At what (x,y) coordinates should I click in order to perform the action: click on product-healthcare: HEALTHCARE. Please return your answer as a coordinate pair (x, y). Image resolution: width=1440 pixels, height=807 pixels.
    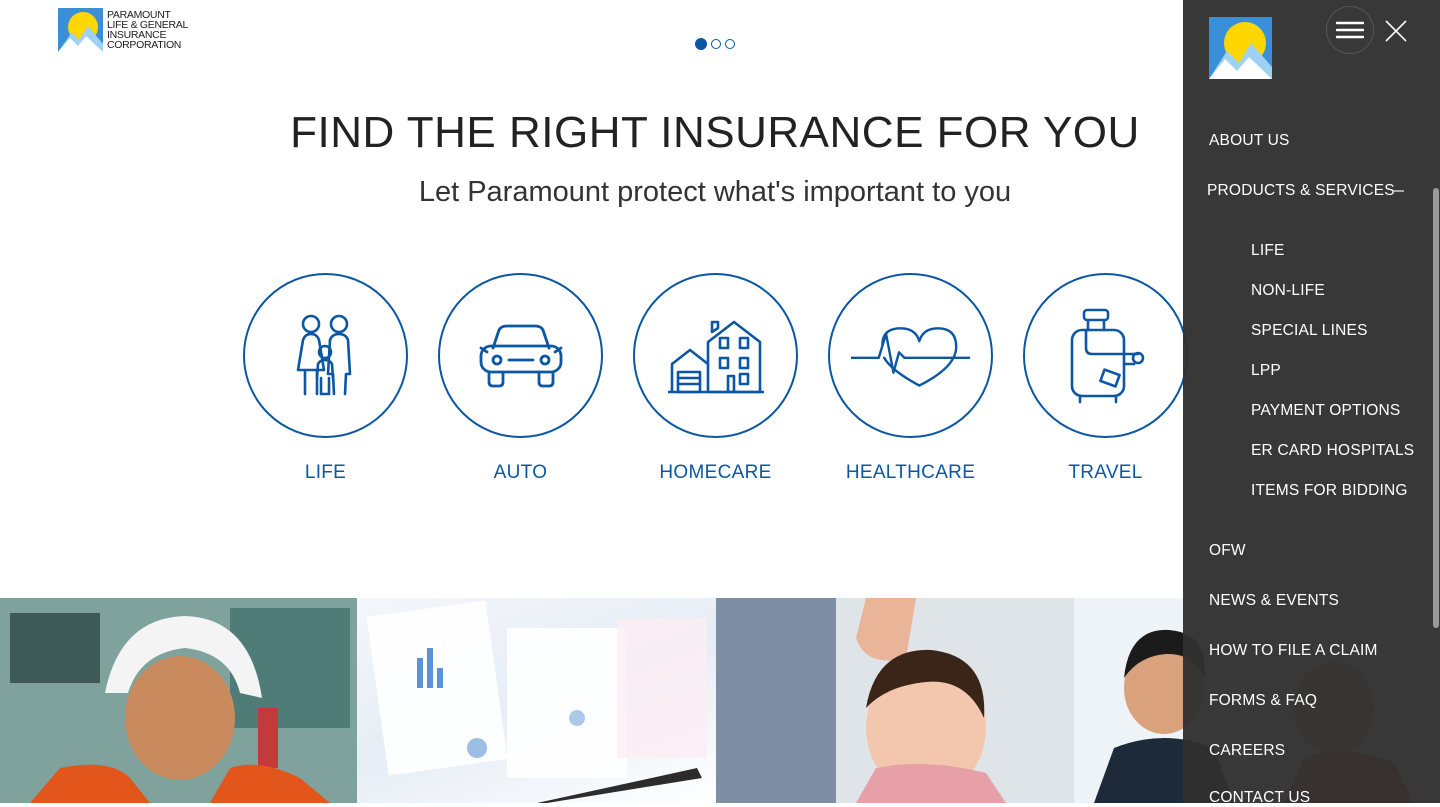
    Looking at the image, I should click on (910, 378).